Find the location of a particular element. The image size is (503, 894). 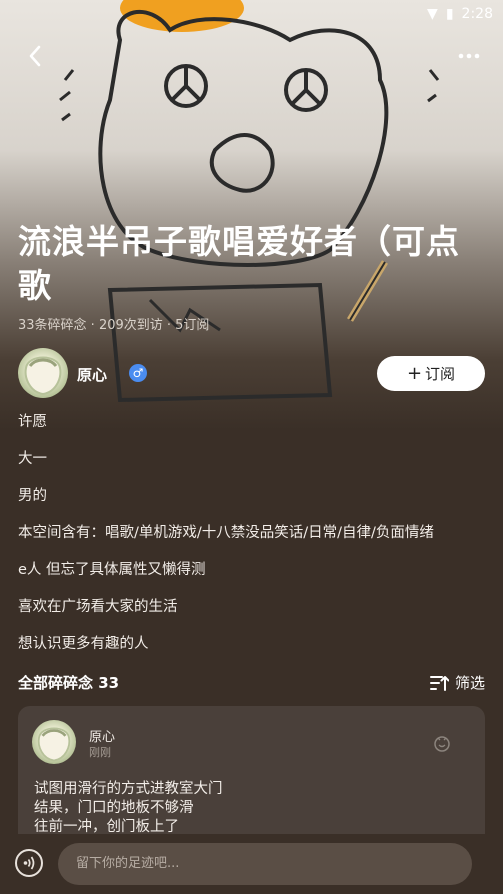

gender-male-icon: ♂ is located at coordinates (138, 373).